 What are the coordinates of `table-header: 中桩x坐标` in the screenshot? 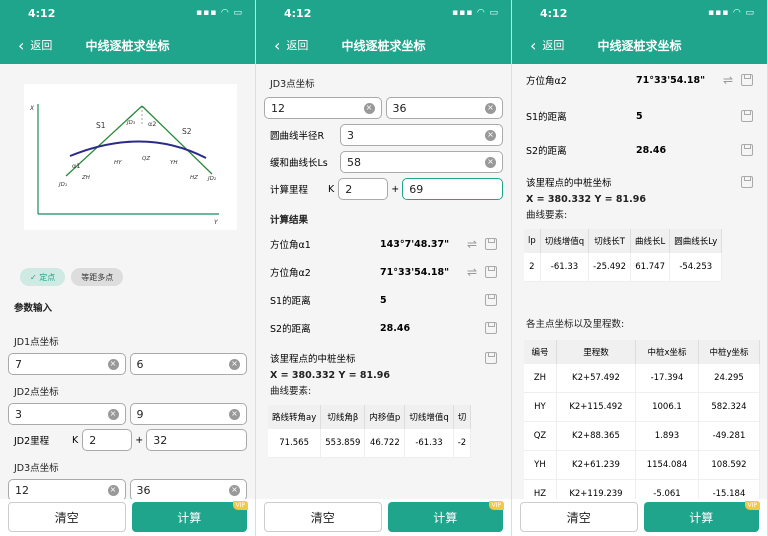 It's located at (667, 352).